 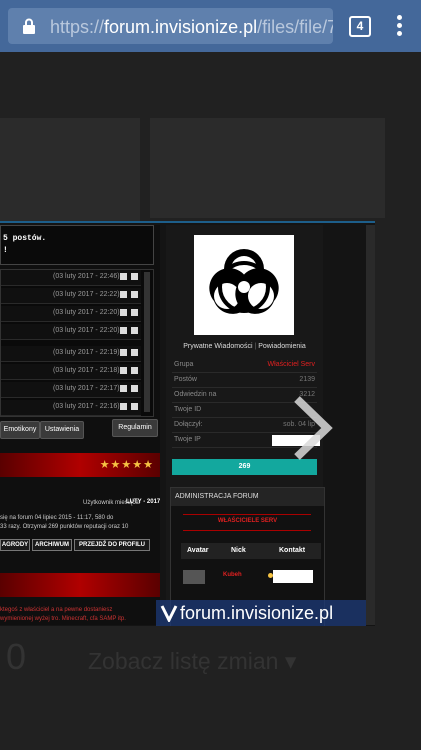 I want to click on invisionize-logo-icon, so click(x=169, y=613).